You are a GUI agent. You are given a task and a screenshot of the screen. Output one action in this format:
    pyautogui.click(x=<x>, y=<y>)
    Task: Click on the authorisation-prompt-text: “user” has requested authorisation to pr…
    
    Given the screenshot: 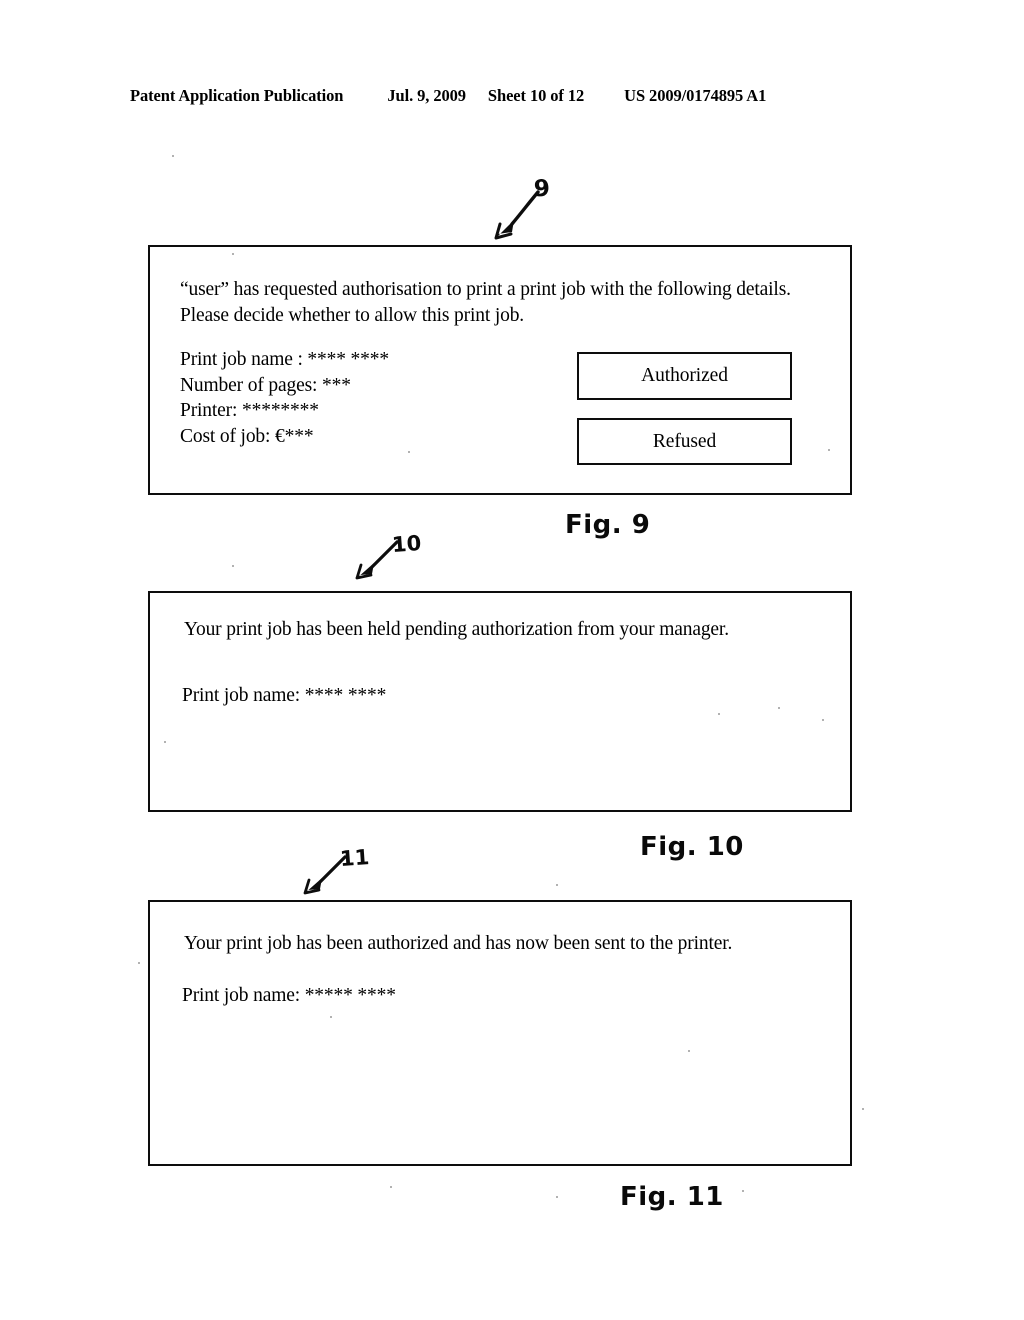 What is the action you would take?
    pyautogui.click(x=485, y=302)
    